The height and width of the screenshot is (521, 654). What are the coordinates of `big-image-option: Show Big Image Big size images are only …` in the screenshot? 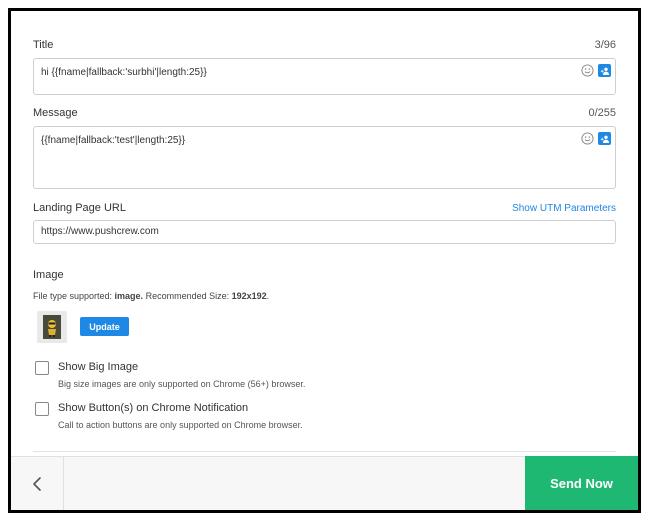 It's located at (170, 375).